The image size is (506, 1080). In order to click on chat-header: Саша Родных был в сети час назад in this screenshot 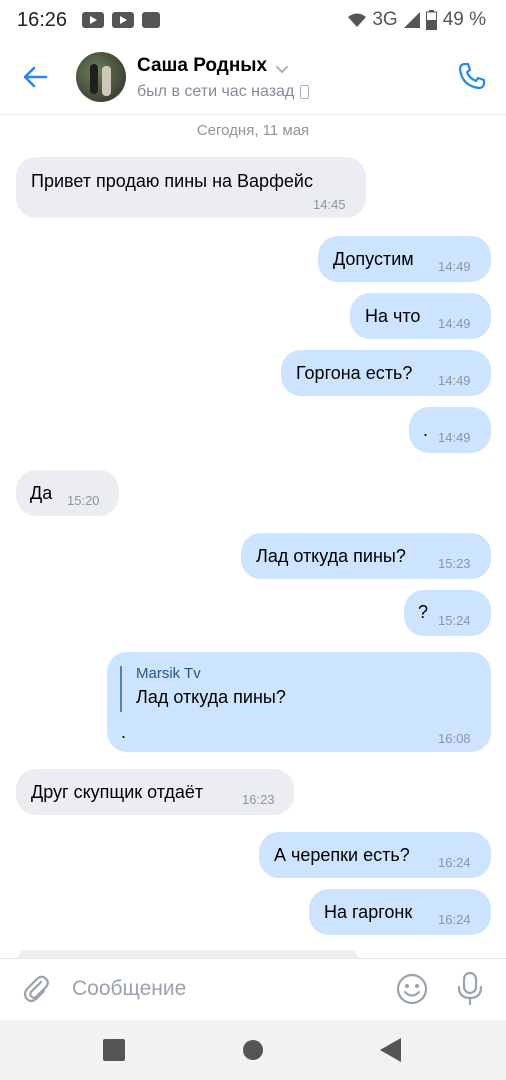, I will do `click(253, 78)`.